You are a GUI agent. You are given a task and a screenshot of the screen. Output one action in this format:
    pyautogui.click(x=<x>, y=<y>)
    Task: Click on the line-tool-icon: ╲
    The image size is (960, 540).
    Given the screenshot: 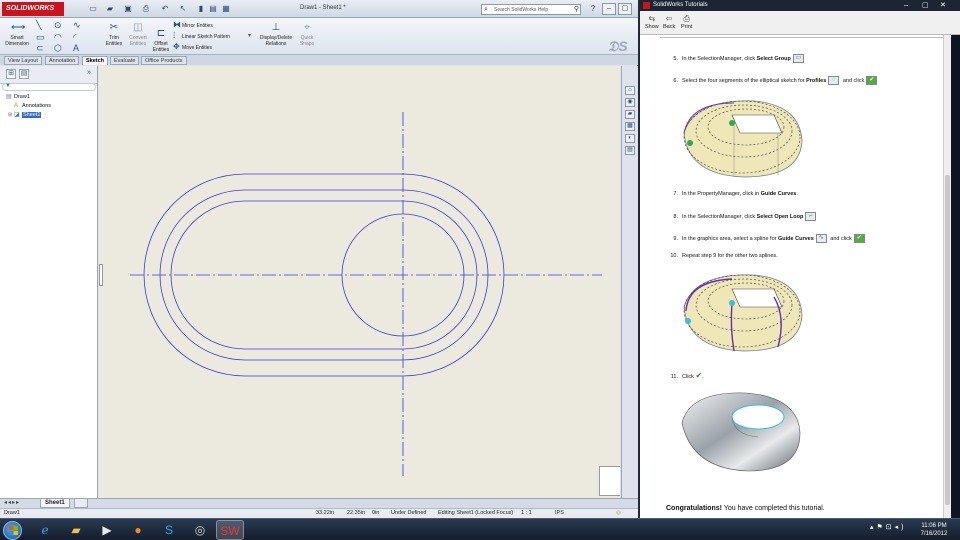 What is the action you would take?
    pyautogui.click(x=38, y=25)
    